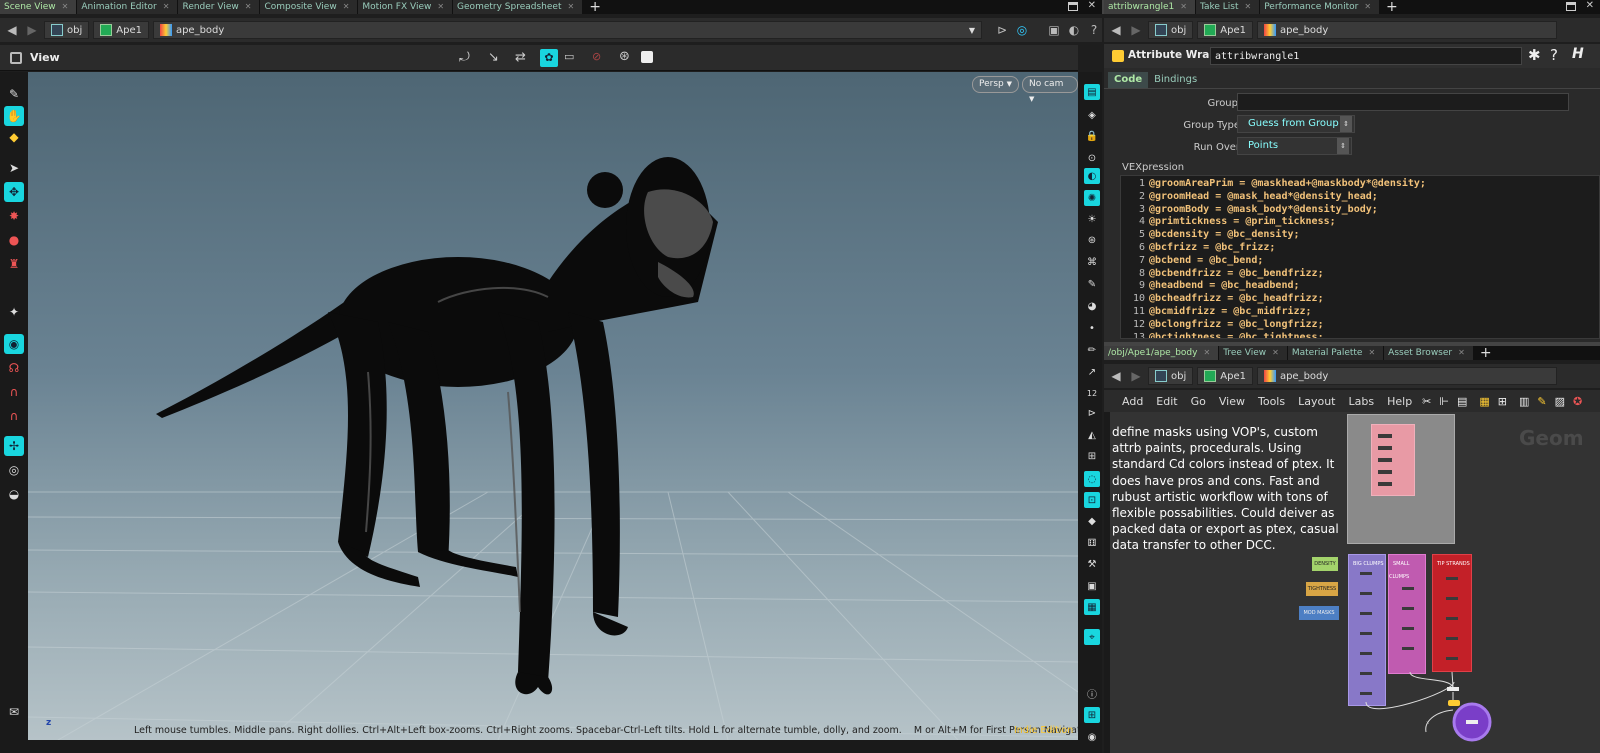 The width and height of the screenshot is (1600, 753). I want to click on fog-icon: ⌘, so click(1092, 262).